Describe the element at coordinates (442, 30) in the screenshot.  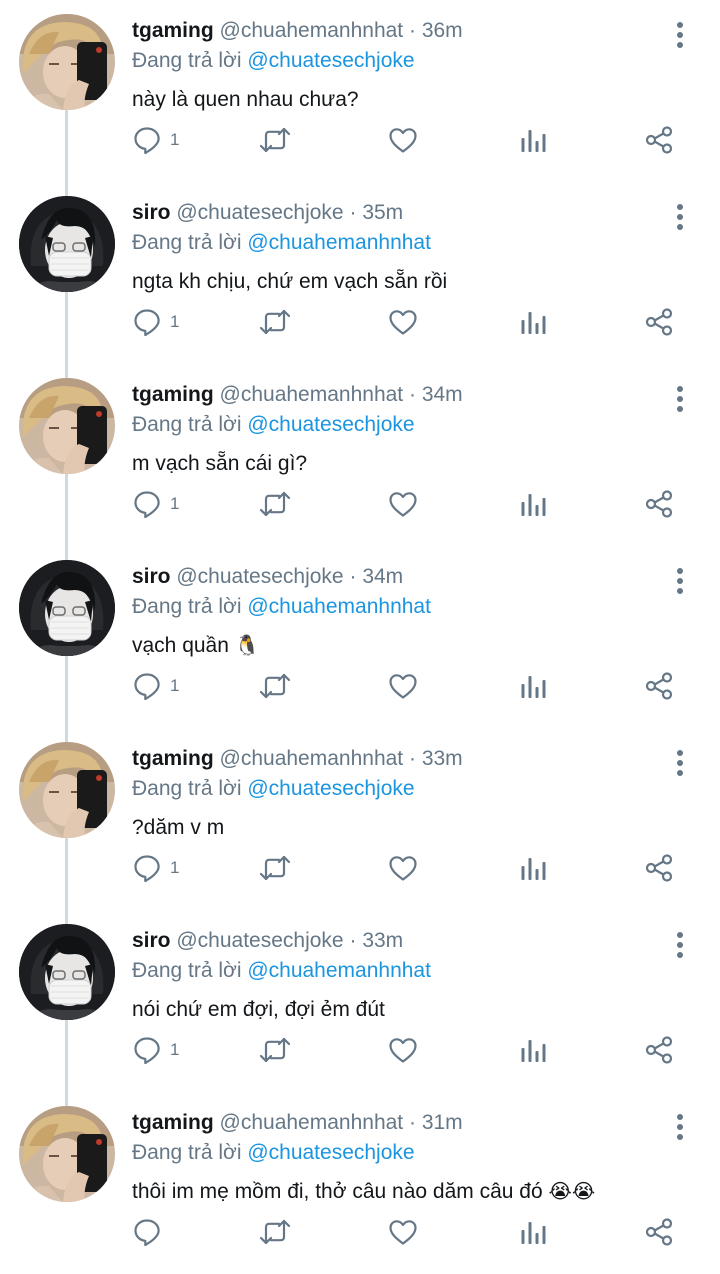
I see `timestamp: 36m` at that location.